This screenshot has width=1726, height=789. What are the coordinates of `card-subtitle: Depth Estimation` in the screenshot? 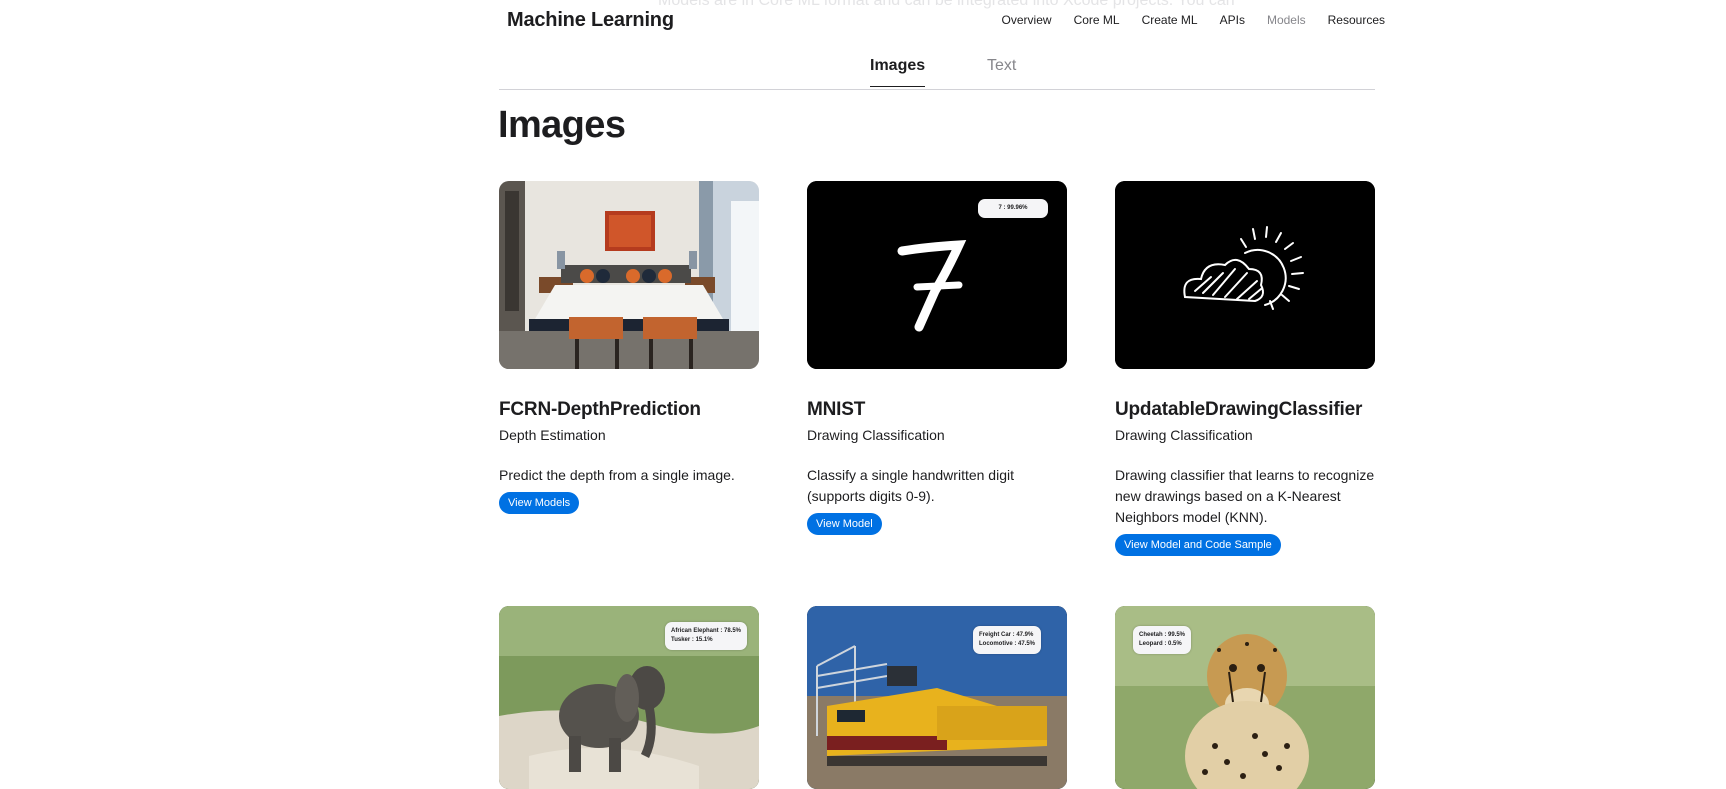 It's located at (552, 435).